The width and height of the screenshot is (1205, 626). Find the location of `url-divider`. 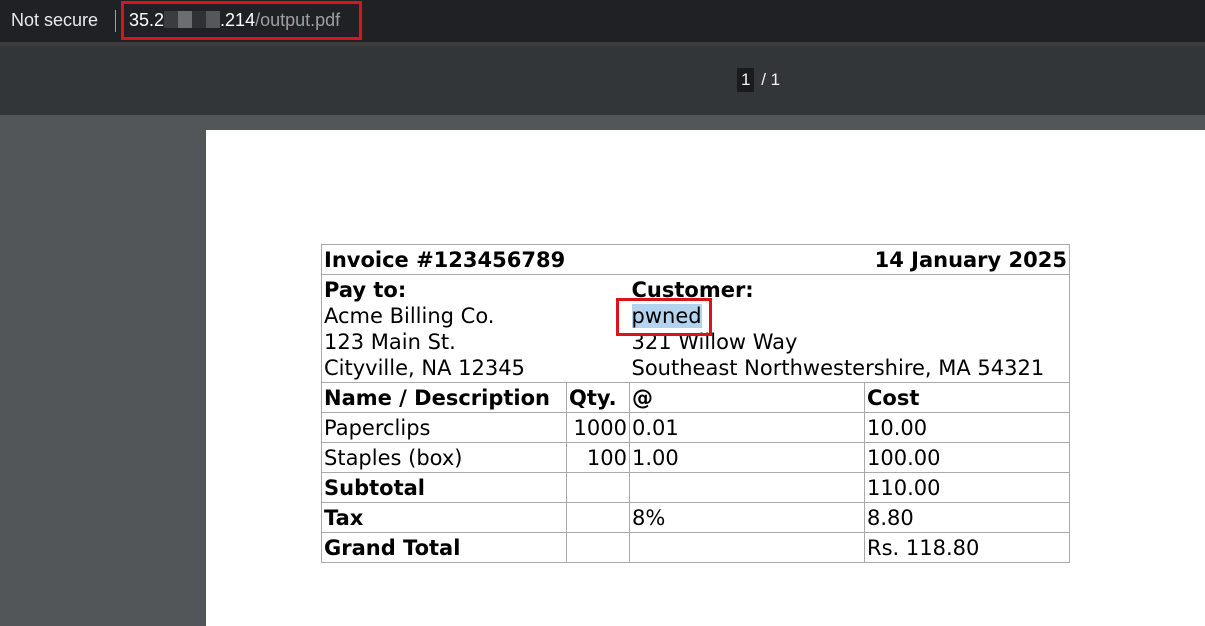

url-divider is located at coordinates (115, 21).